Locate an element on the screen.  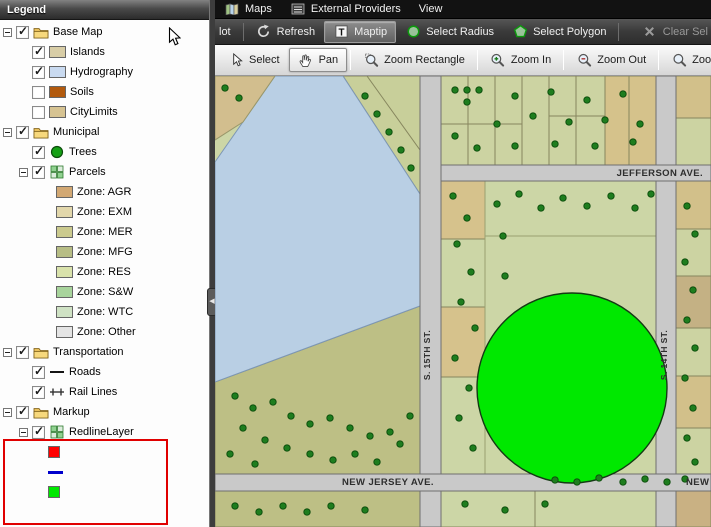
street-label-s14th: S. 14TH ST. is located at coordinates (664, 355).